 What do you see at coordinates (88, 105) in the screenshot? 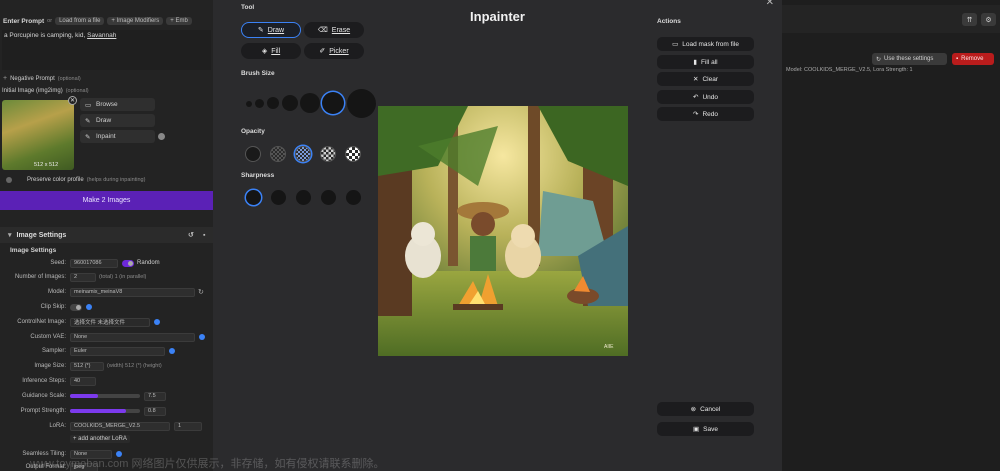
I see `folder-icon: ▭` at bounding box center [88, 105].